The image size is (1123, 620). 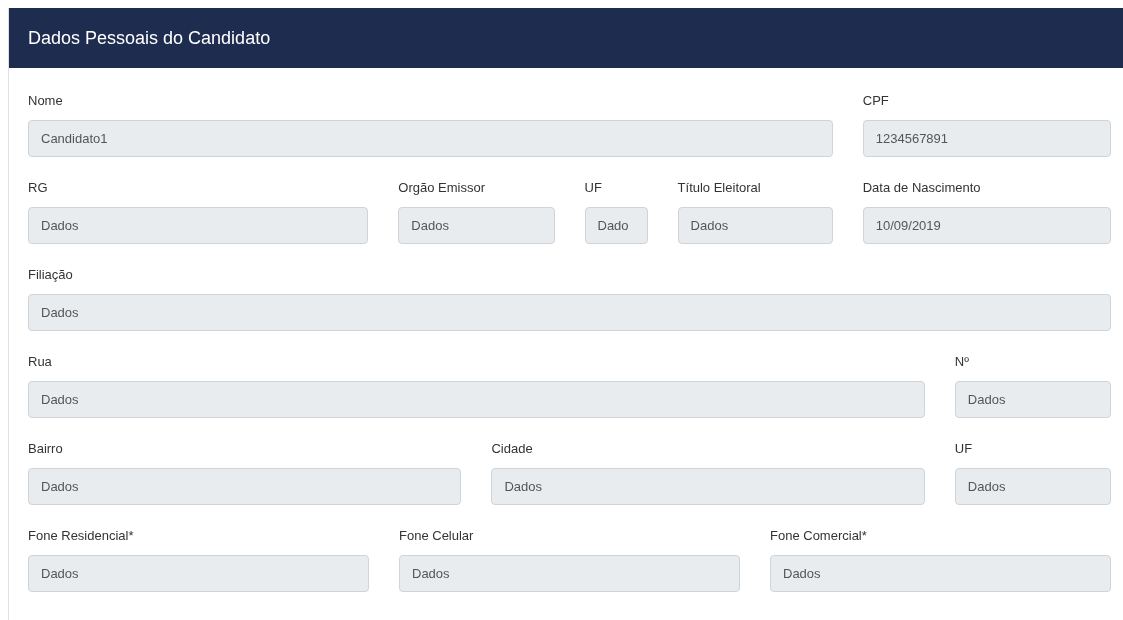 What do you see at coordinates (512, 448) in the screenshot?
I see `field-label: Cidade` at bounding box center [512, 448].